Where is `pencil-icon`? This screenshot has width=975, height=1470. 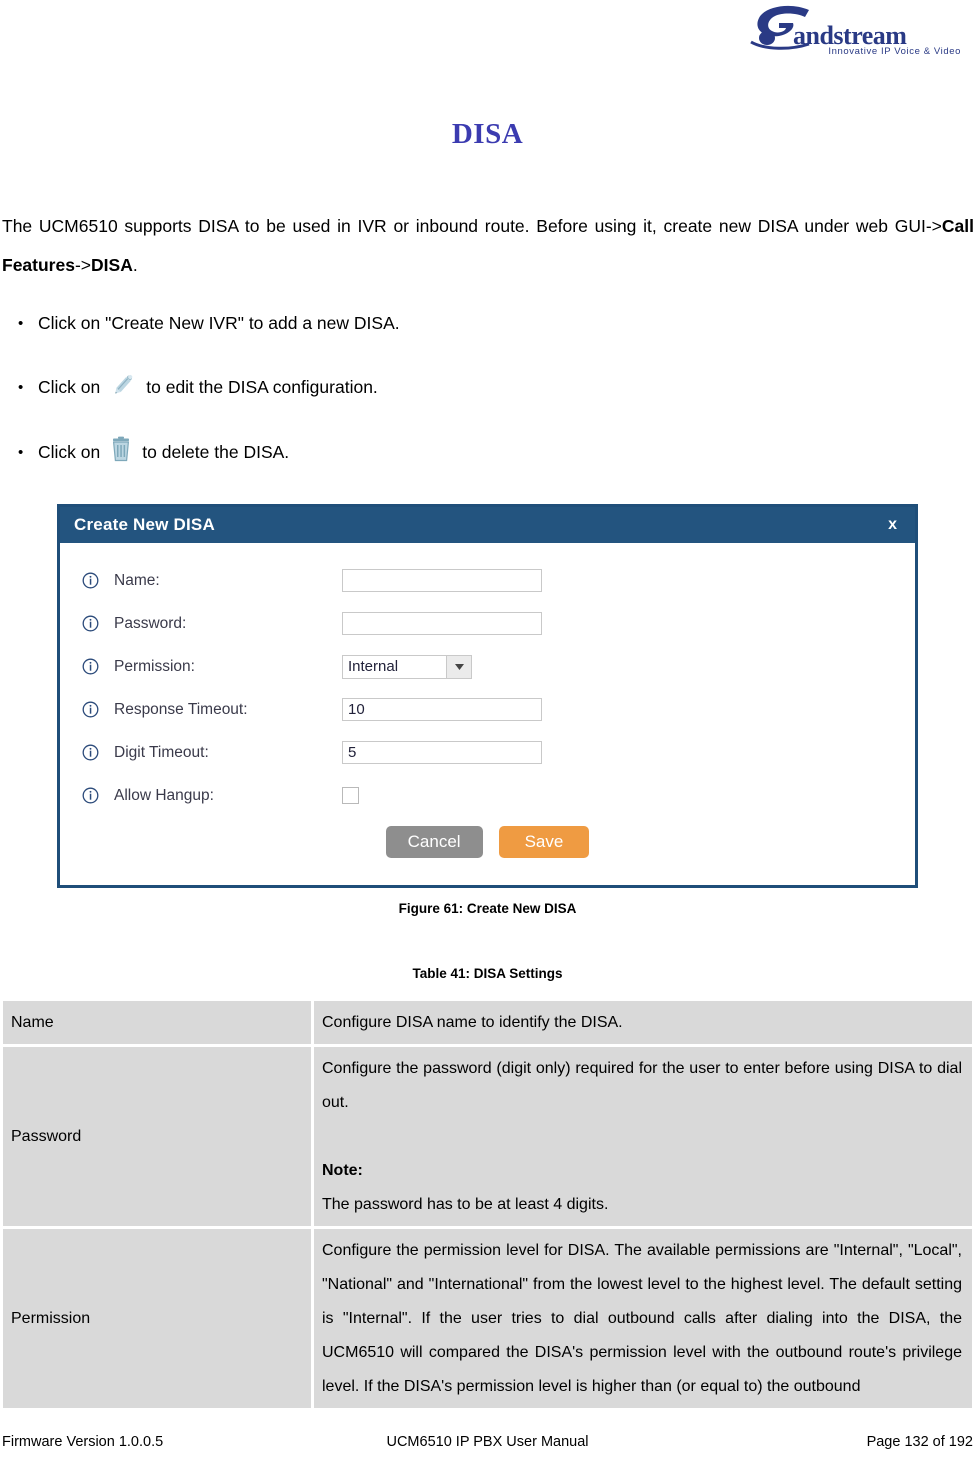
pencil-icon is located at coordinates (123, 387).